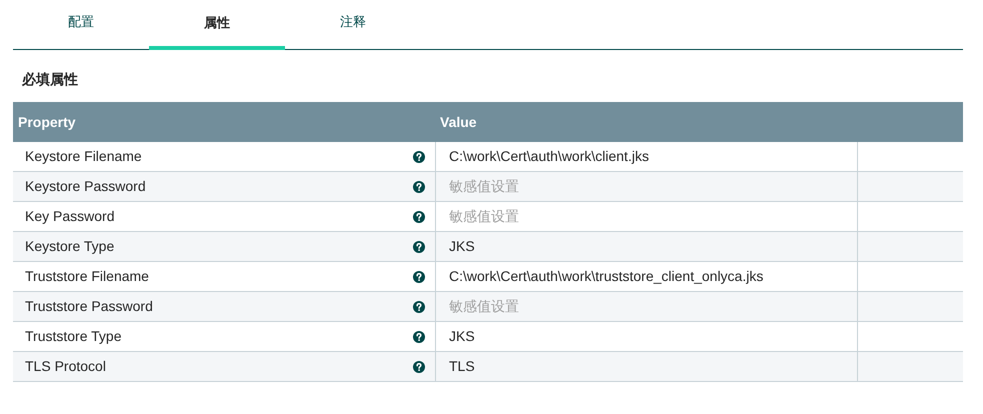  Describe the element at coordinates (81, 25) in the screenshot. I see `tab: 配置` at that location.